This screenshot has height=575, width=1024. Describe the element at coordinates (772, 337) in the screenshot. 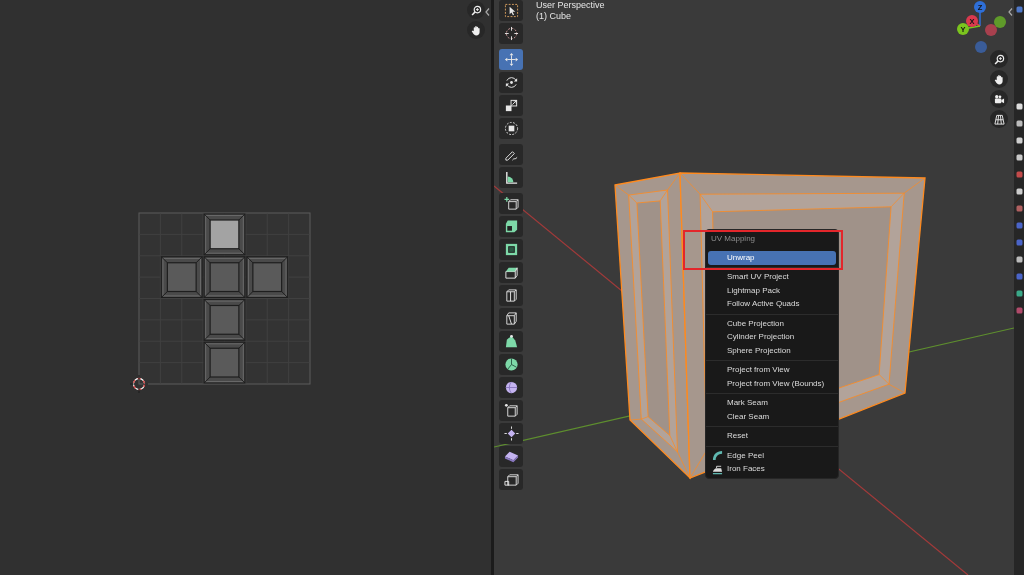

I see `menu-item: Cylinder Projection` at that location.